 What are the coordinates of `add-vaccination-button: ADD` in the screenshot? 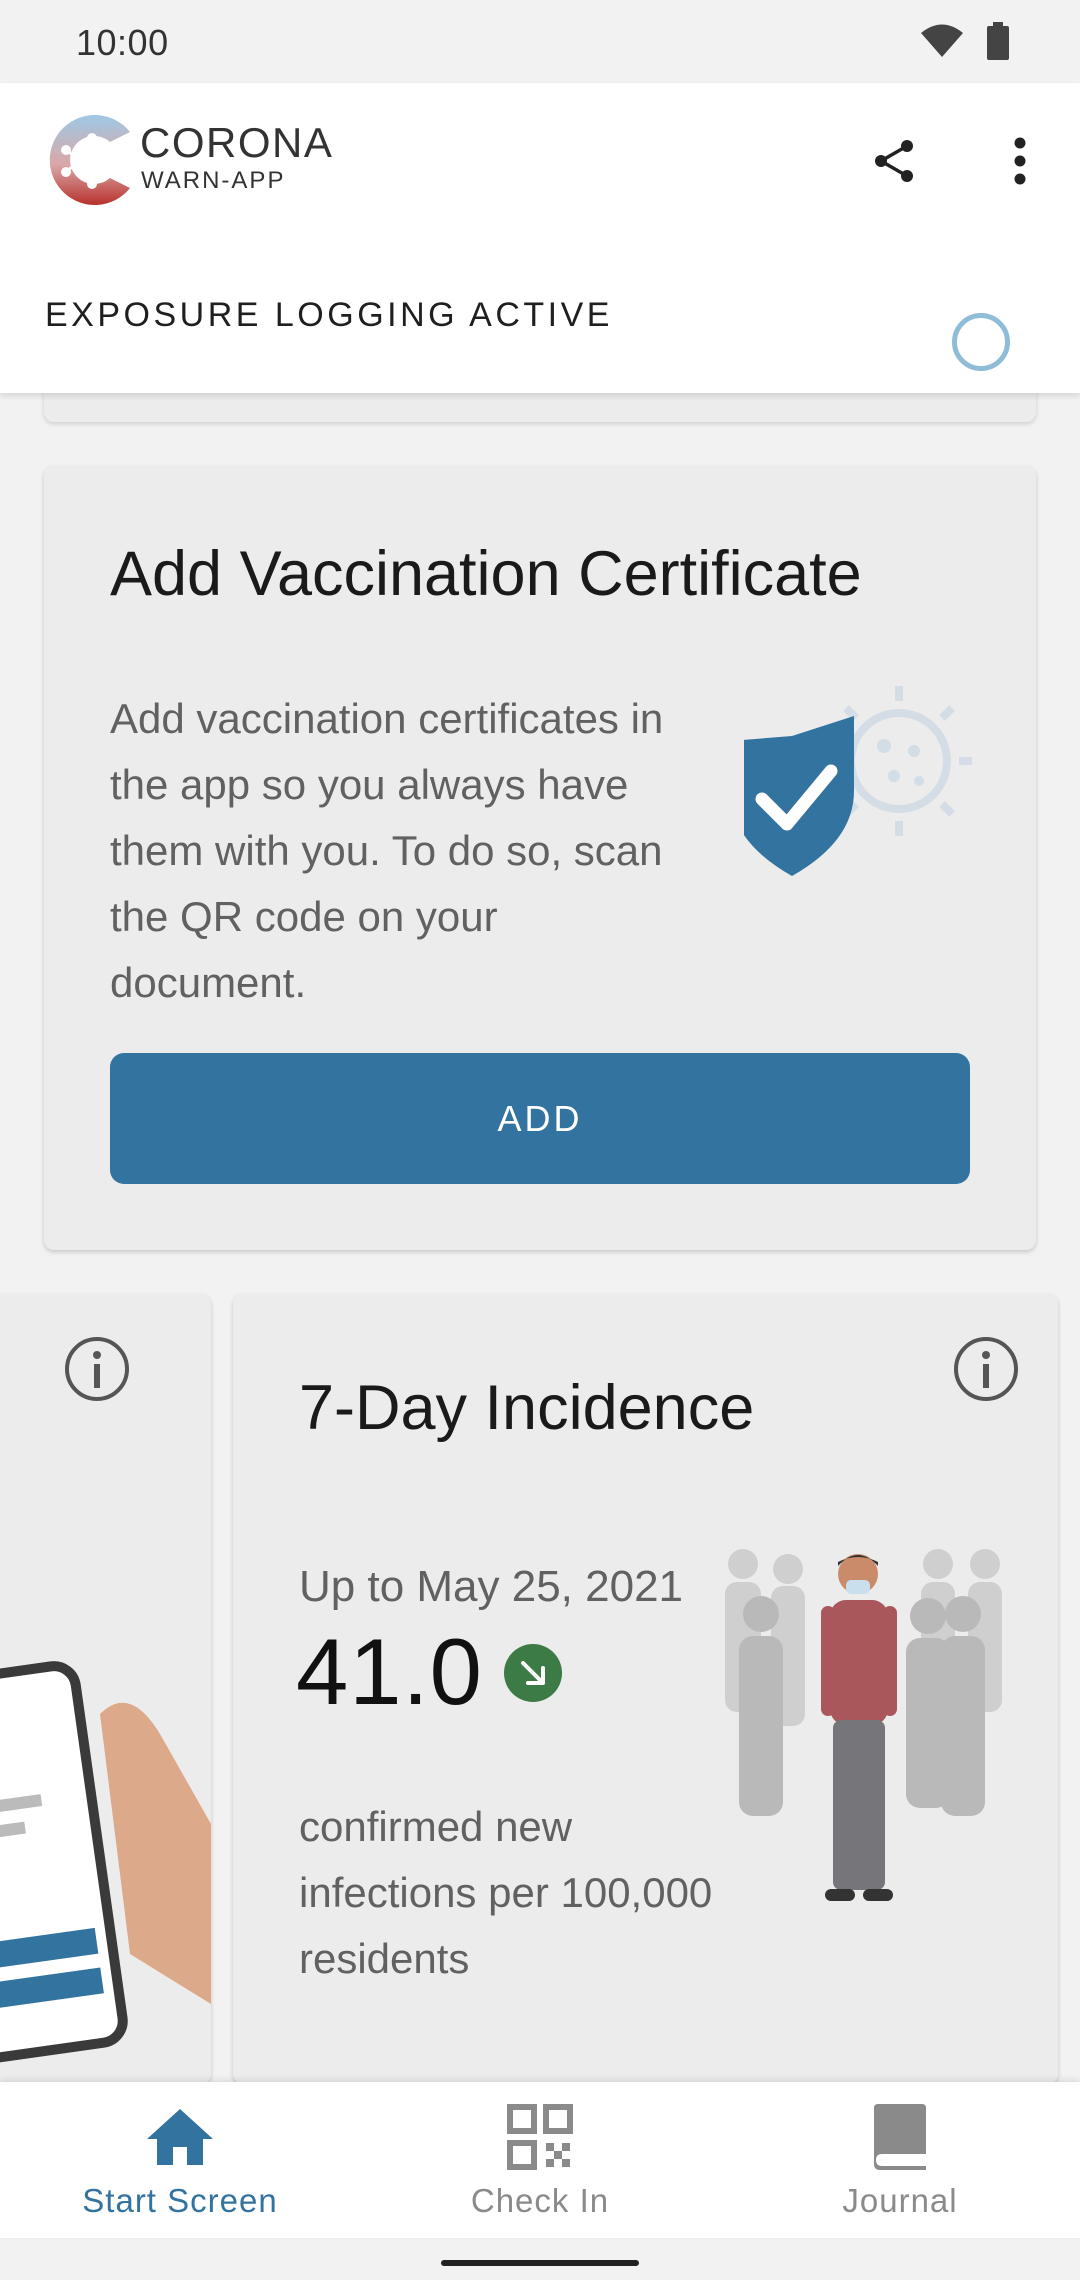 It's located at (540, 1118).